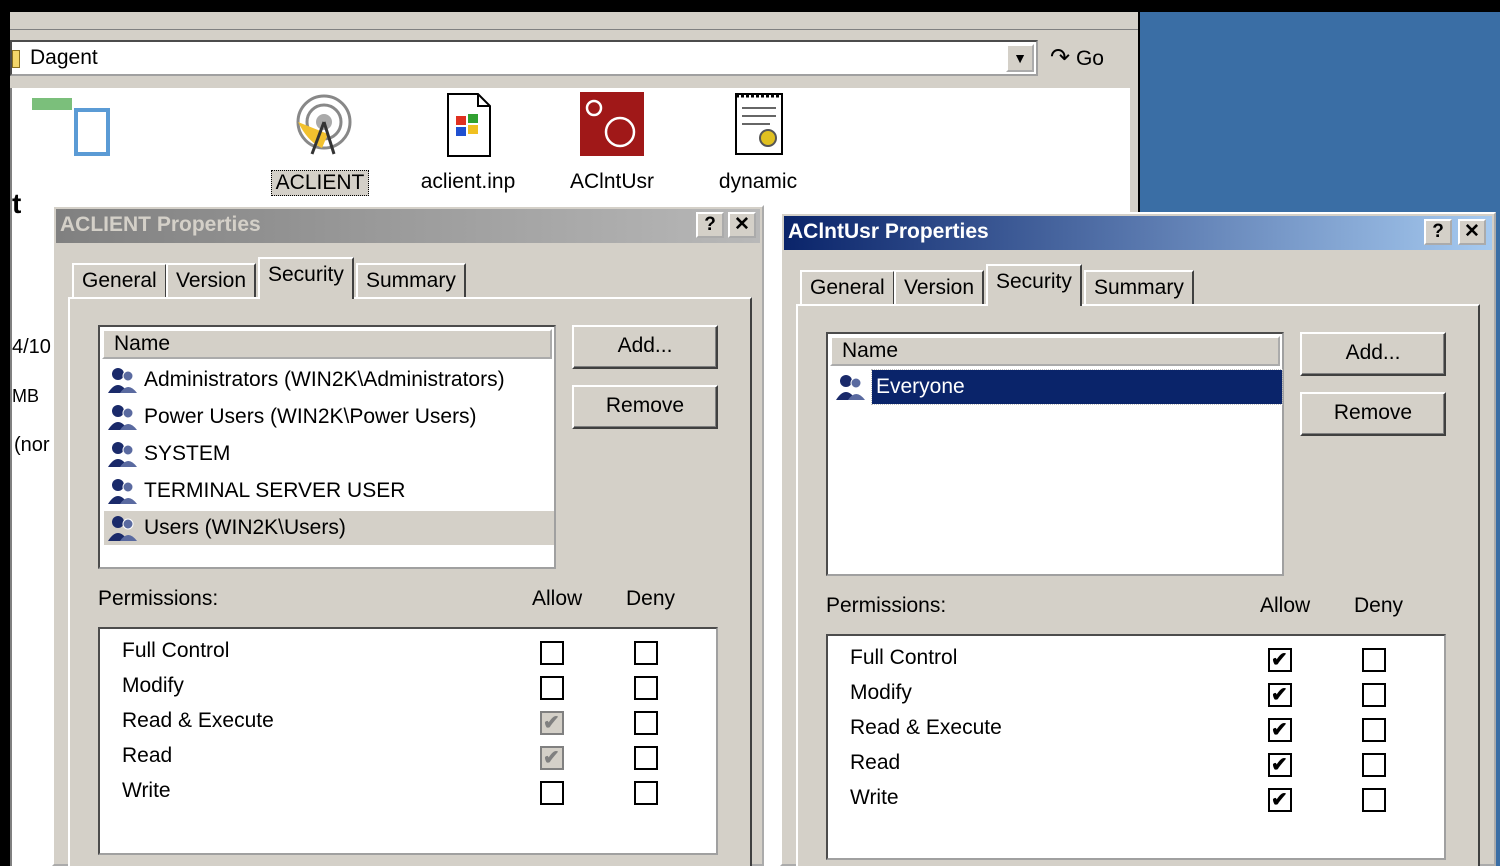  I want to click on explorer-toolbar, so click(574, 21).